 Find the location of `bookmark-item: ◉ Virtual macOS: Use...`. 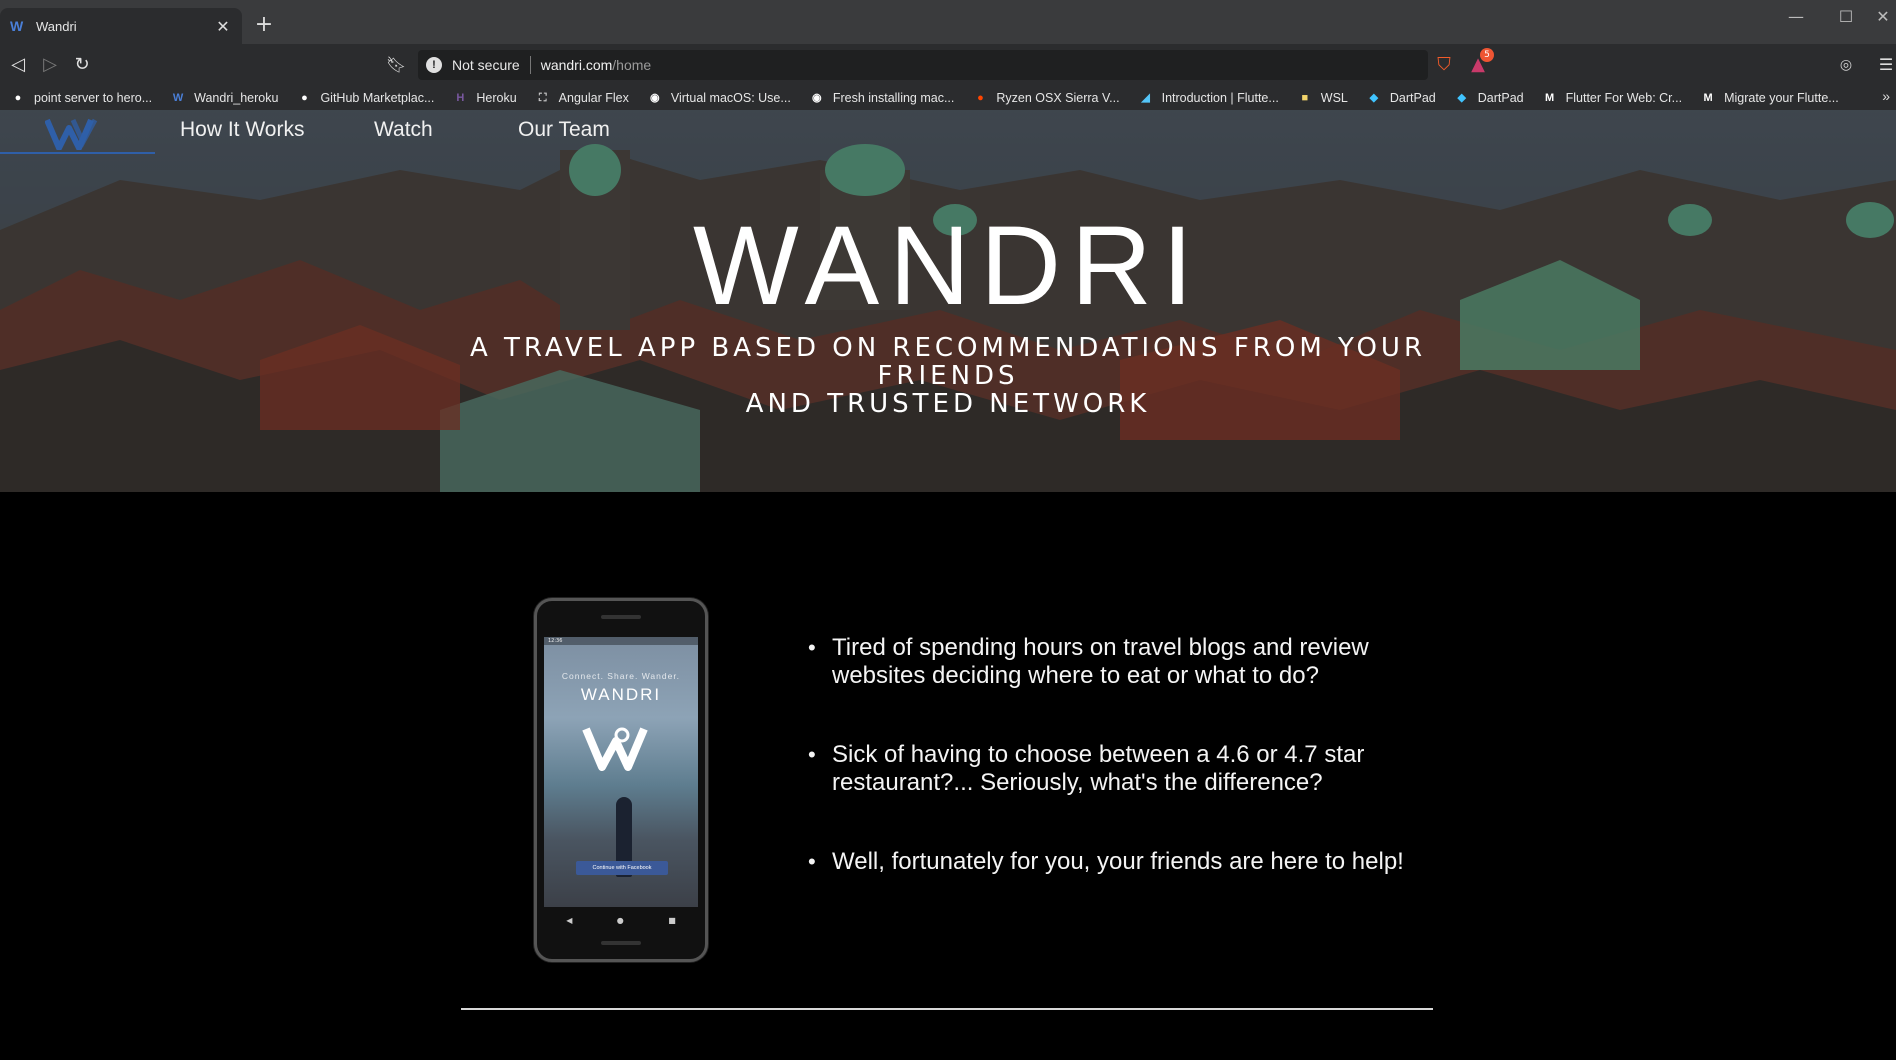

bookmark-item: ◉ Virtual macOS: Use... is located at coordinates (719, 98).